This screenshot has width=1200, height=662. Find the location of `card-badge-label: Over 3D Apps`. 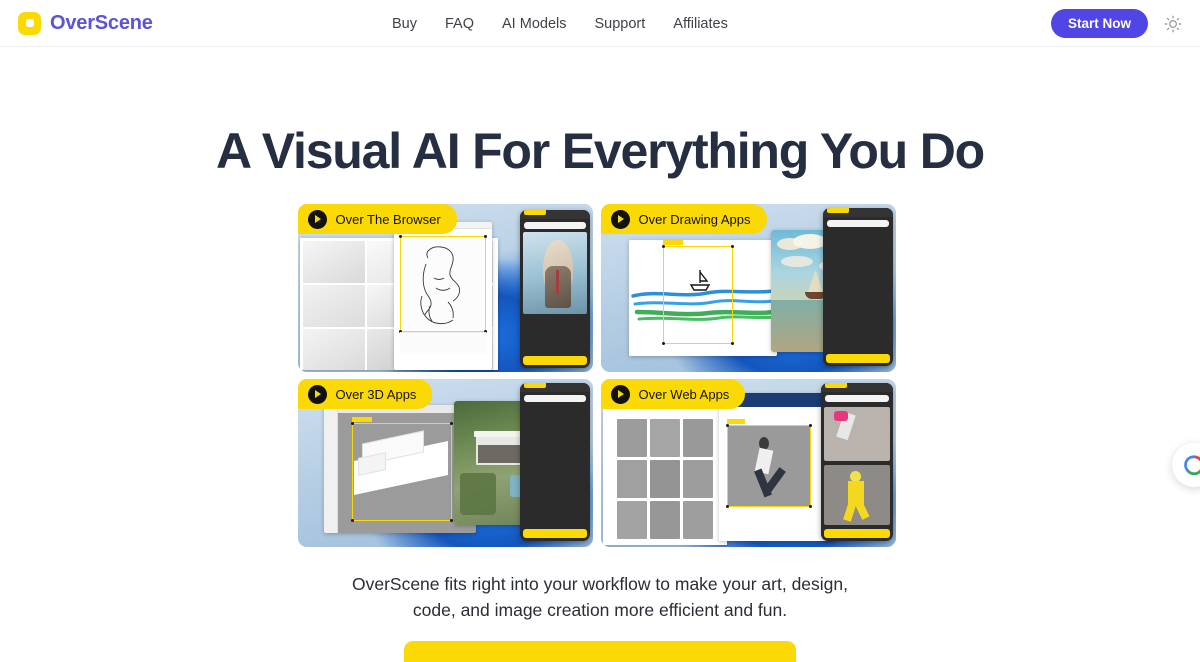

card-badge-label: Over 3D Apps is located at coordinates (376, 394).